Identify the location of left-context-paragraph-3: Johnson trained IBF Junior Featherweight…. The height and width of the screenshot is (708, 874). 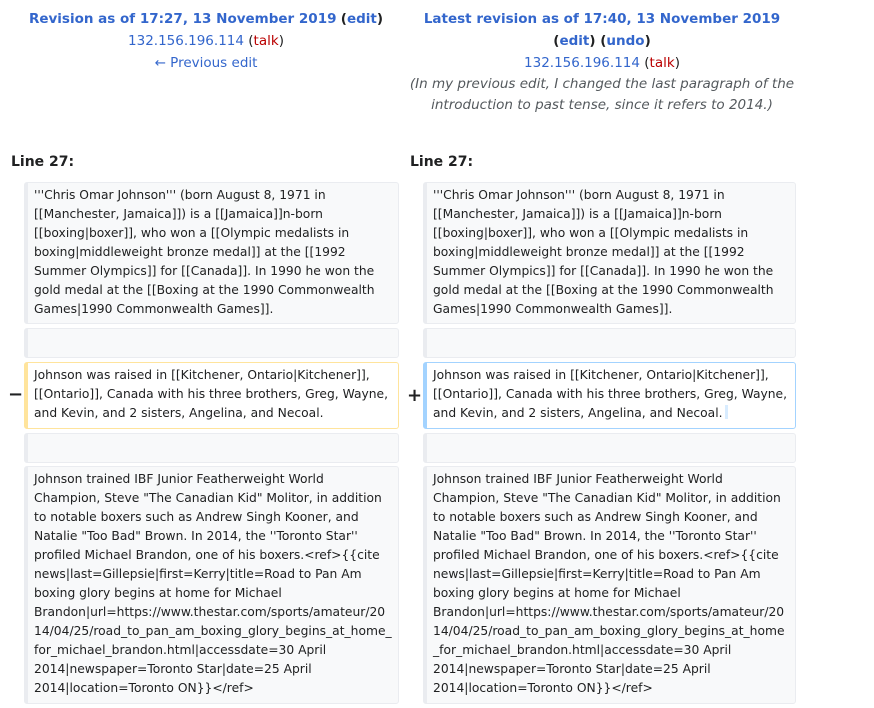
(211, 585).